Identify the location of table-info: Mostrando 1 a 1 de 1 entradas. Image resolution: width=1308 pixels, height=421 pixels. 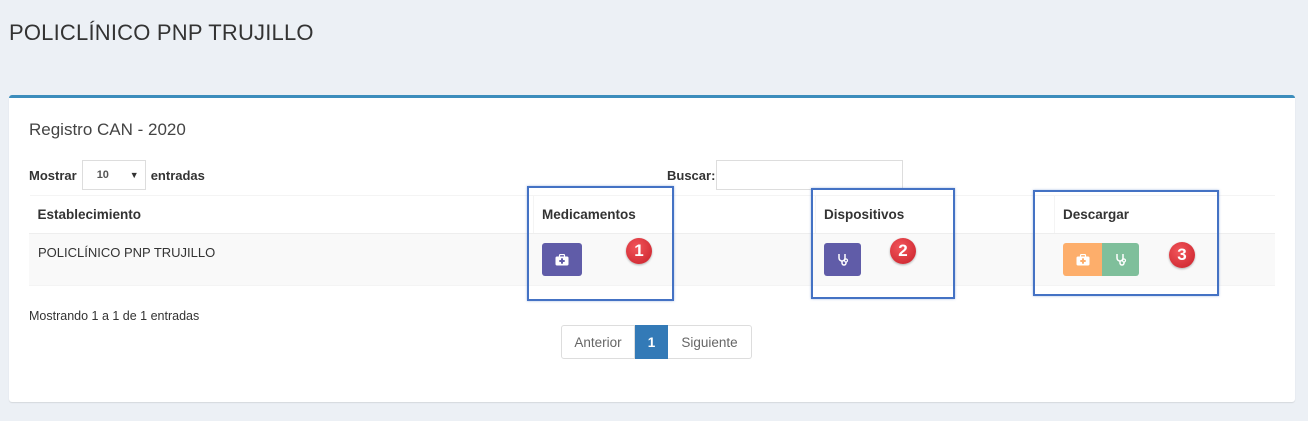
(114, 316).